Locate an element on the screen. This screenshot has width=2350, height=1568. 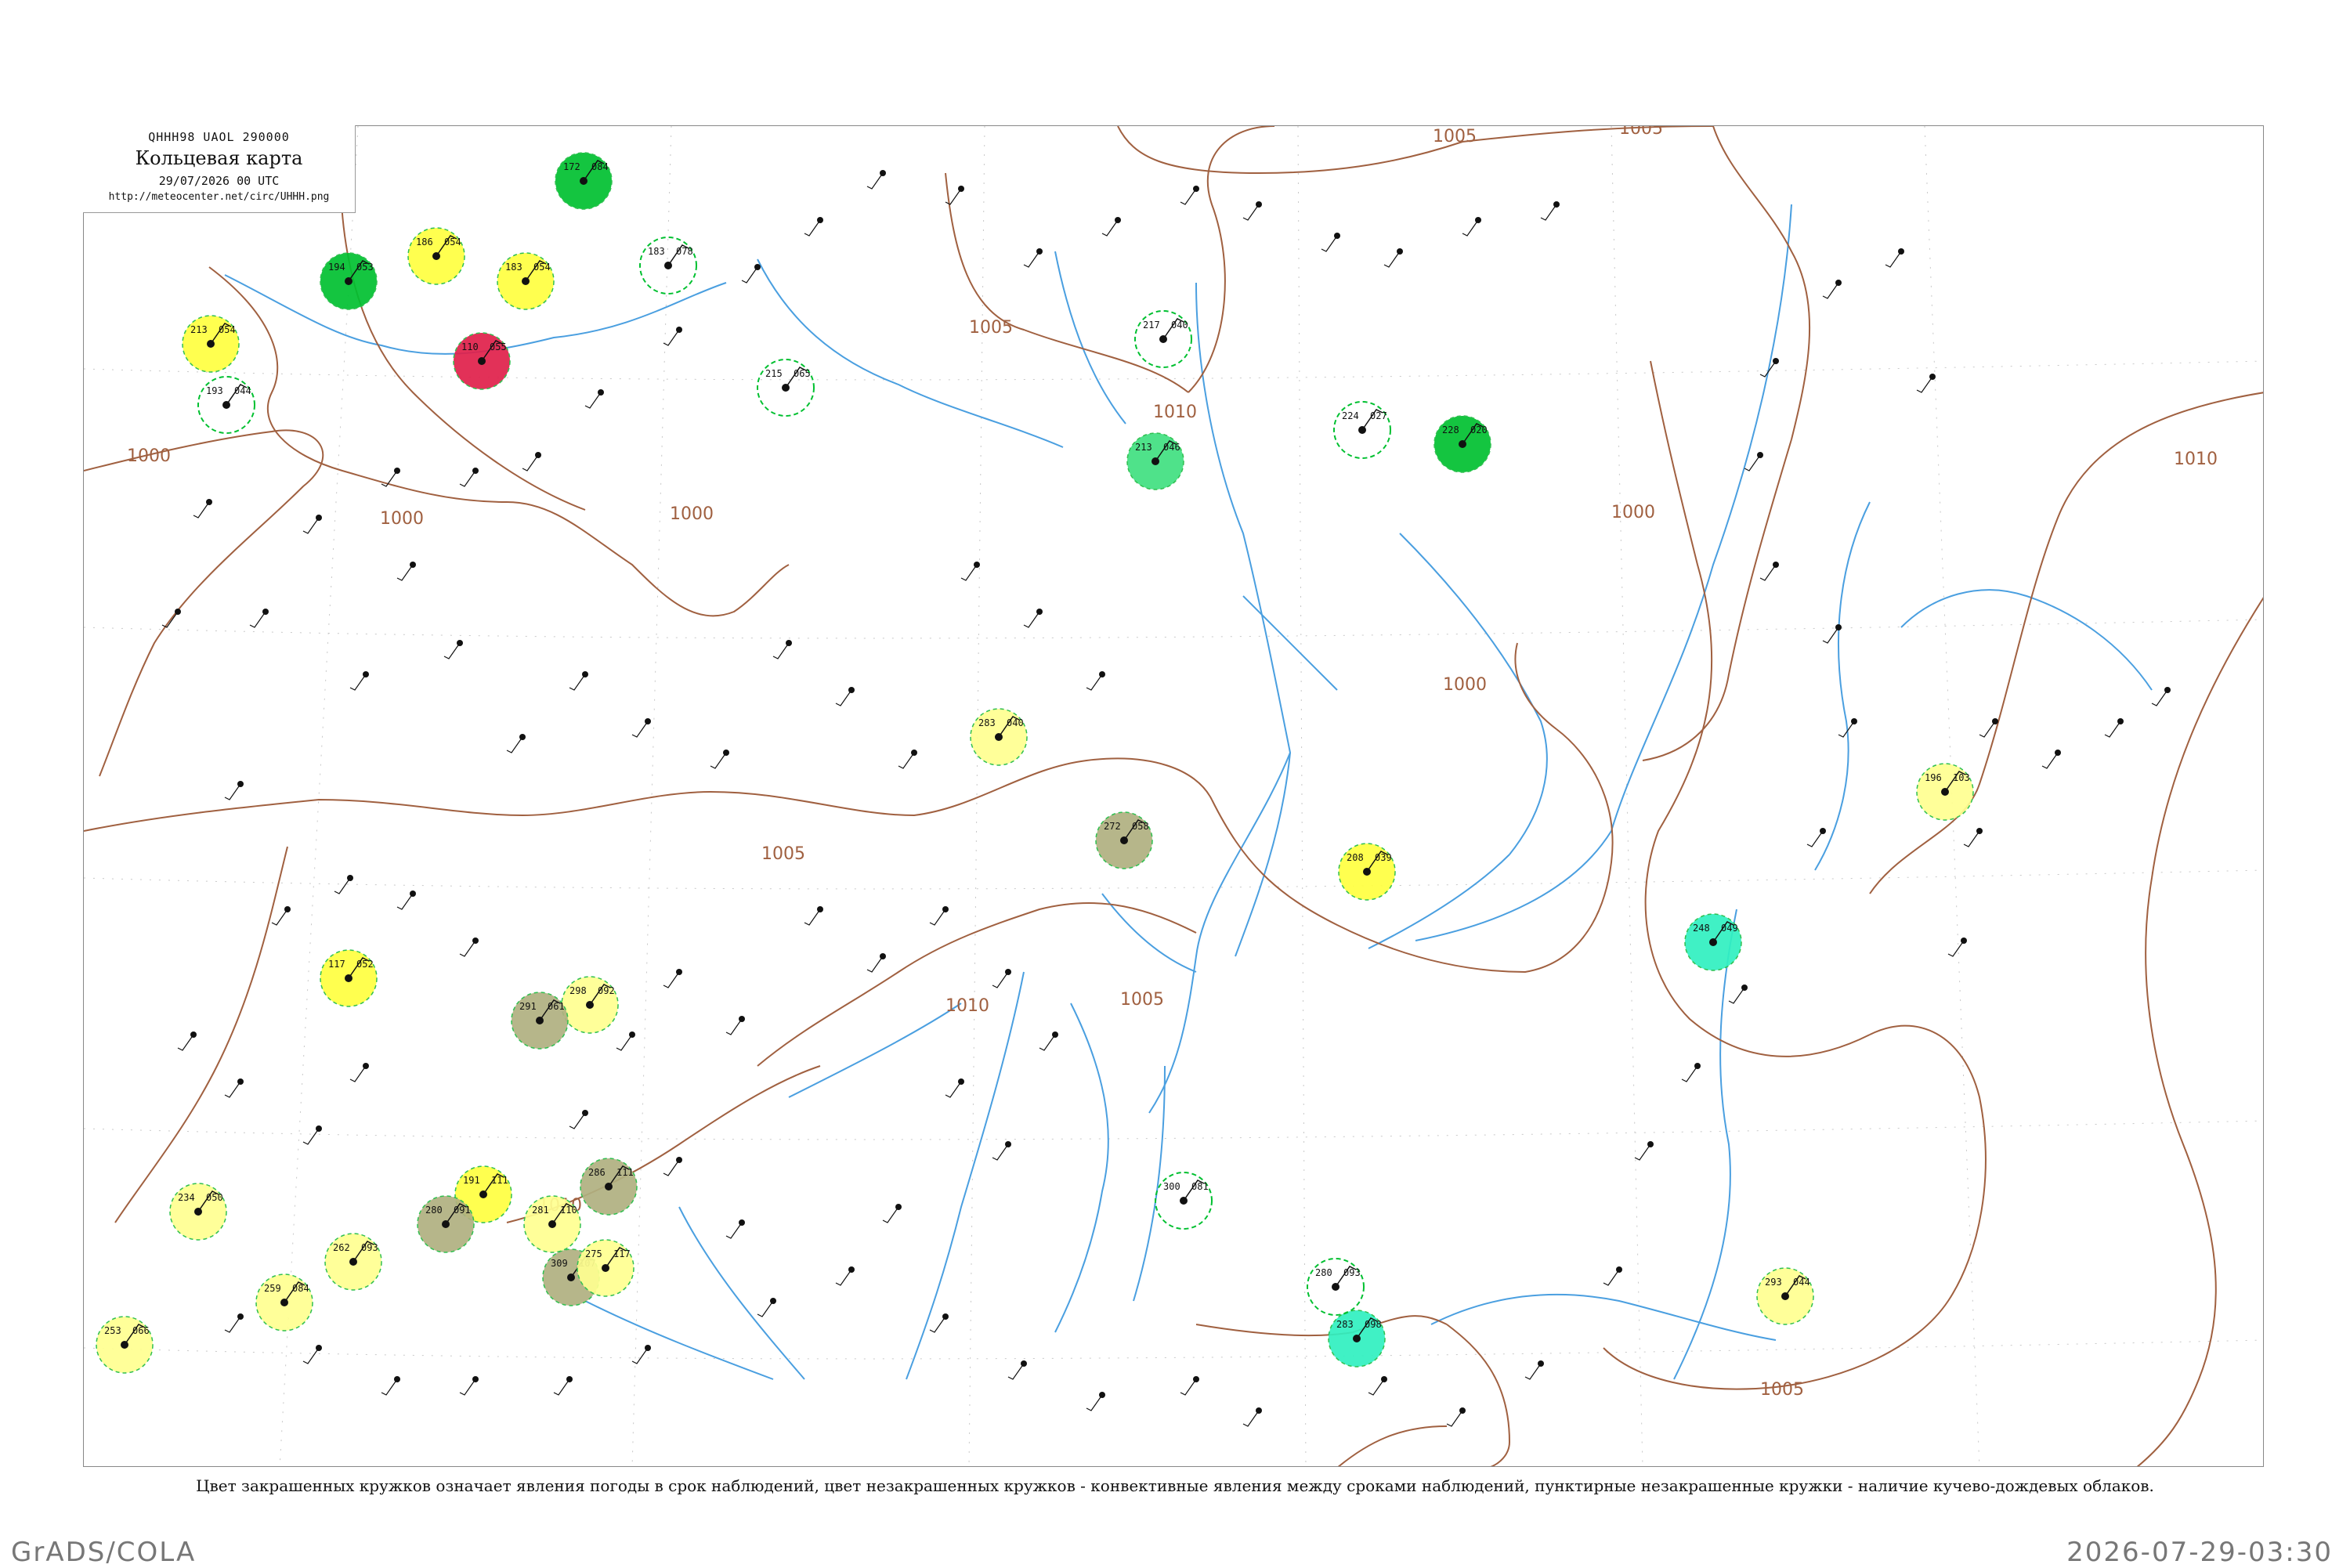
temperature-value: 172 is located at coordinates (571, 166).